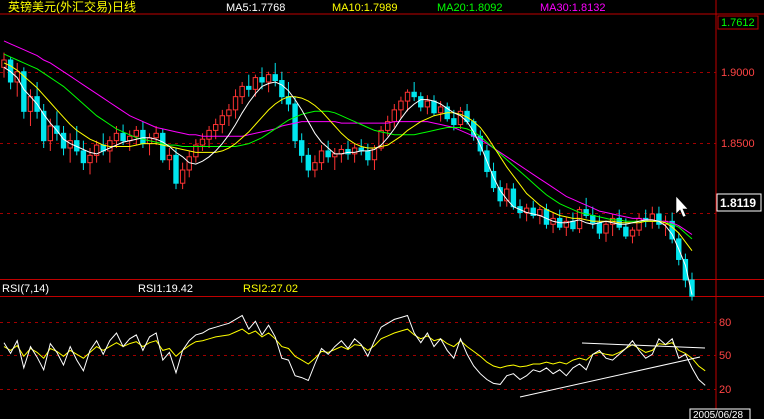 The width and height of the screenshot is (764, 419). Describe the element at coordinates (738, 203) in the screenshot. I see `current-price-label: 1.8119` at that location.